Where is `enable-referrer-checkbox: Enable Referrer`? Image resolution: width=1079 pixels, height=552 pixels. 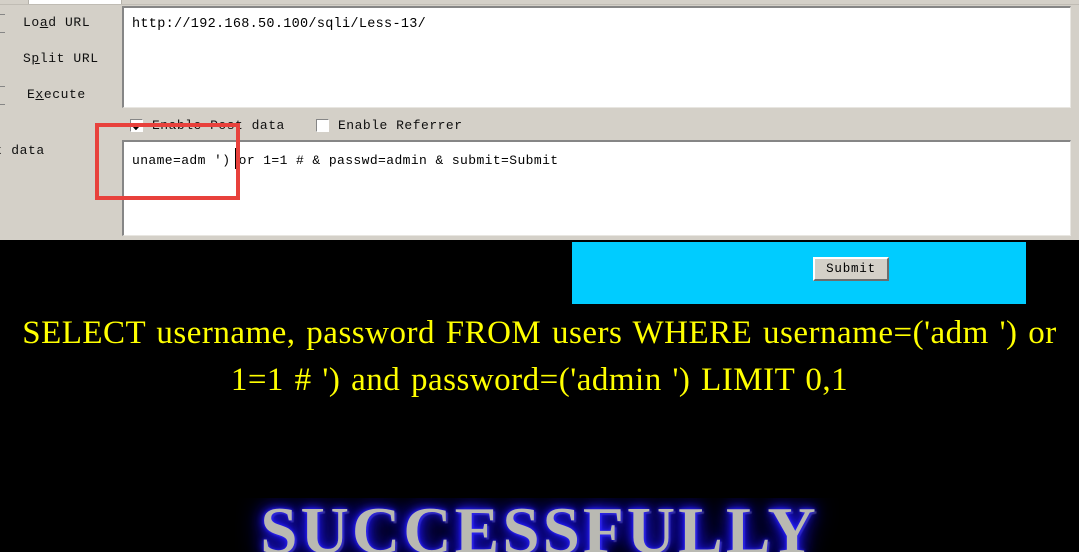
enable-referrer-checkbox: Enable Referrer is located at coordinates (389, 125).